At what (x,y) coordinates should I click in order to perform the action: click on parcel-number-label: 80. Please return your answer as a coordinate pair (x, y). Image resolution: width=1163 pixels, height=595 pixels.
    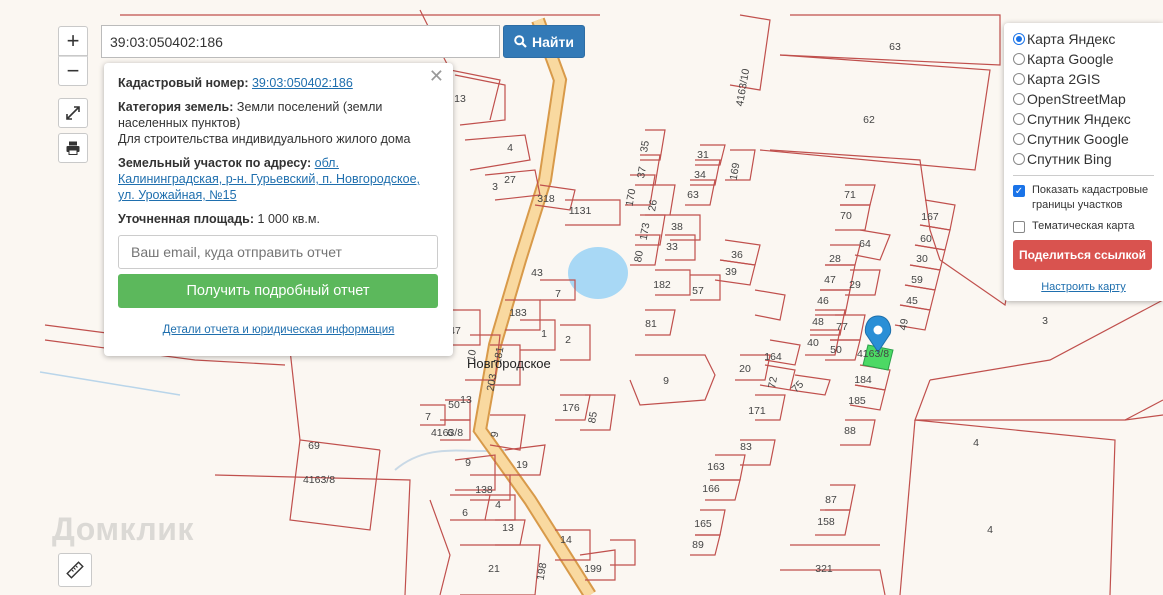
    Looking at the image, I should click on (639, 257).